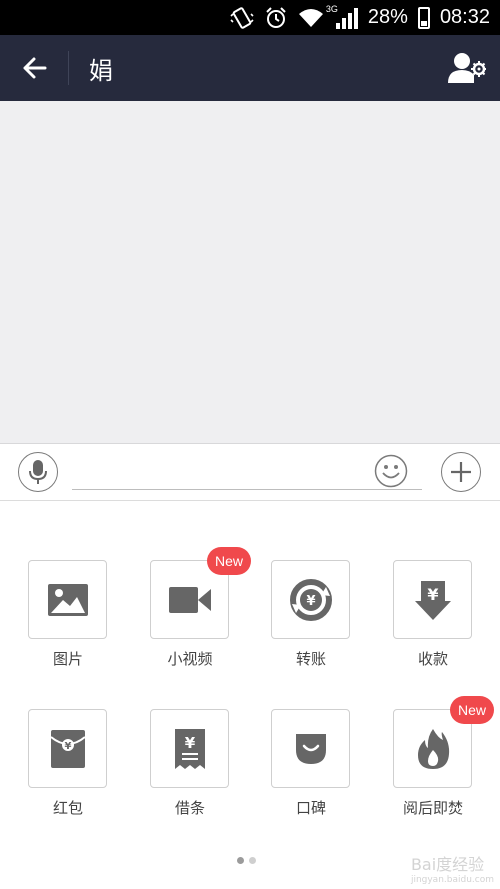 This screenshot has height=889, width=500. Describe the element at coordinates (189, 599) in the screenshot. I see `video-camera-icon` at that location.